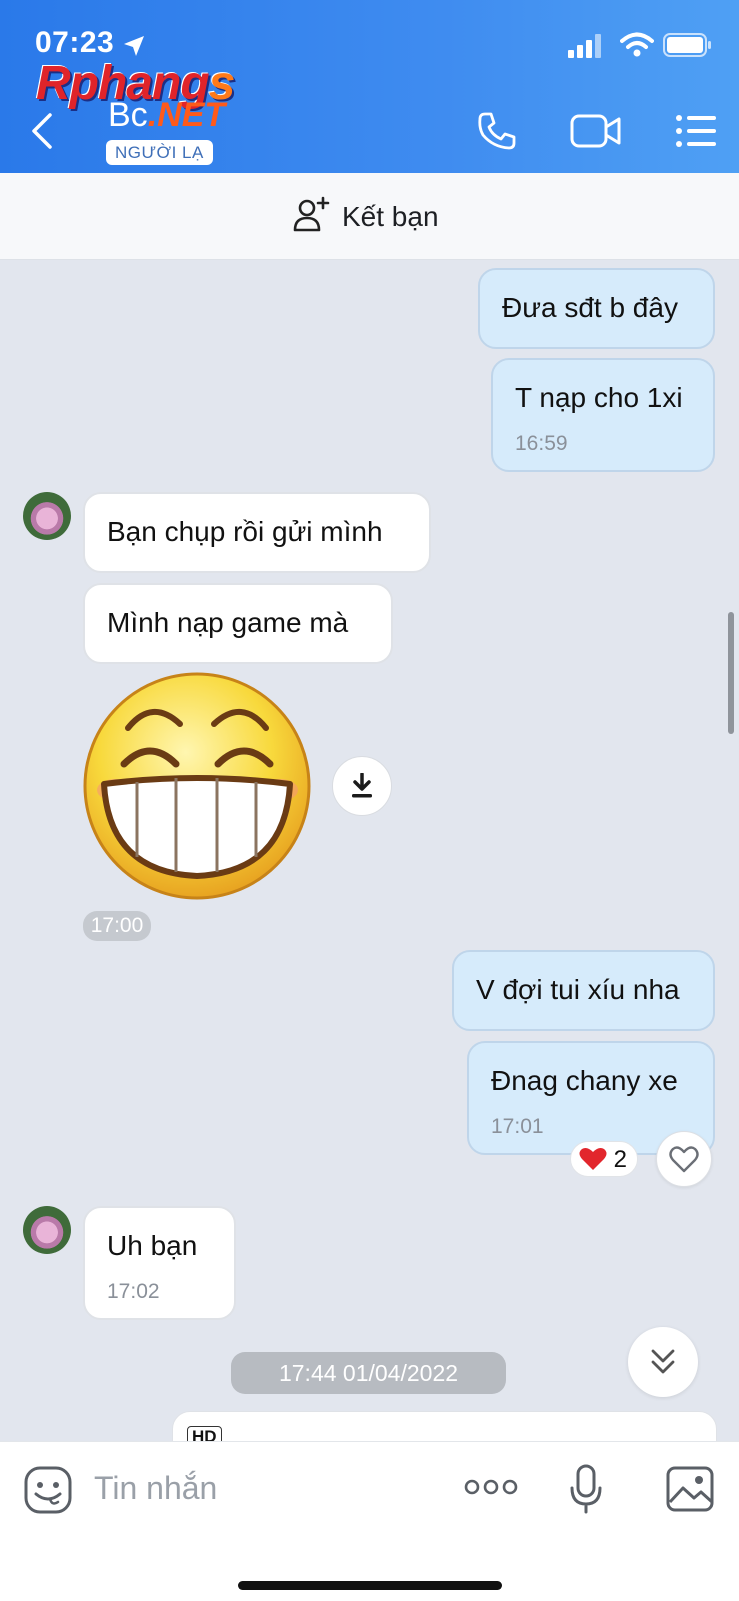 This screenshot has width=739, height=1601. I want to click on message-text: Đưa sđt b đây, so click(590, 307).